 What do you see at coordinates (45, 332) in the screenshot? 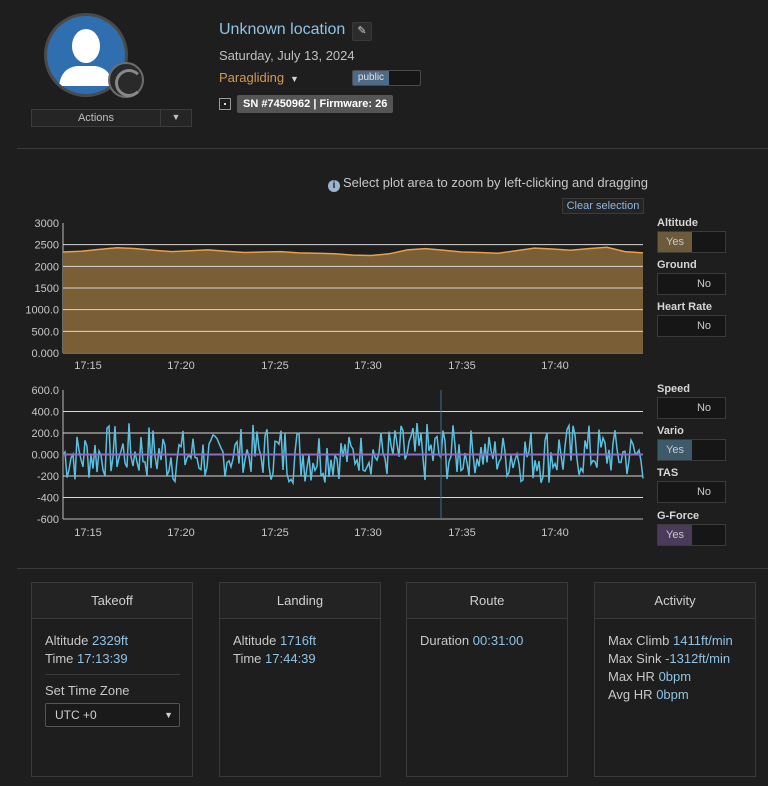
I see `y-tick-label: 500.0` at bounding box center [45, 332].